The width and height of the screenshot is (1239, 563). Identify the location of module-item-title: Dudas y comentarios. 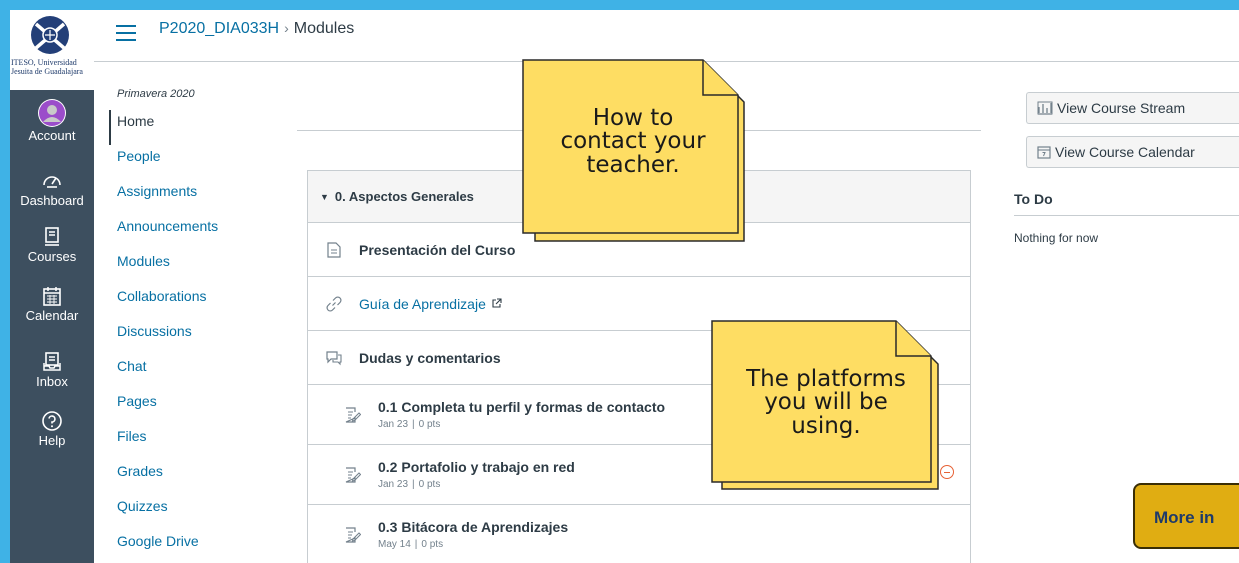
(430, 358).